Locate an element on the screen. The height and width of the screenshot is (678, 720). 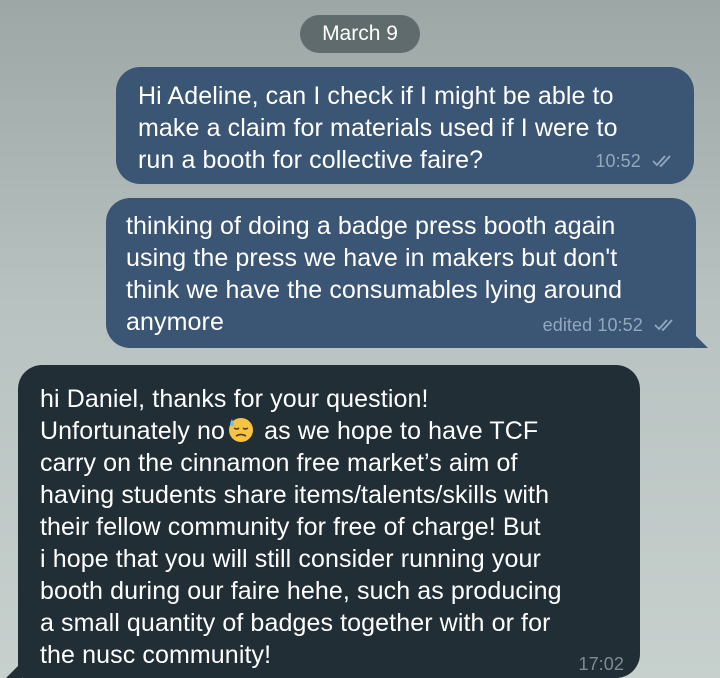
message-time: 10:52 is located at coordinates (618, 160).